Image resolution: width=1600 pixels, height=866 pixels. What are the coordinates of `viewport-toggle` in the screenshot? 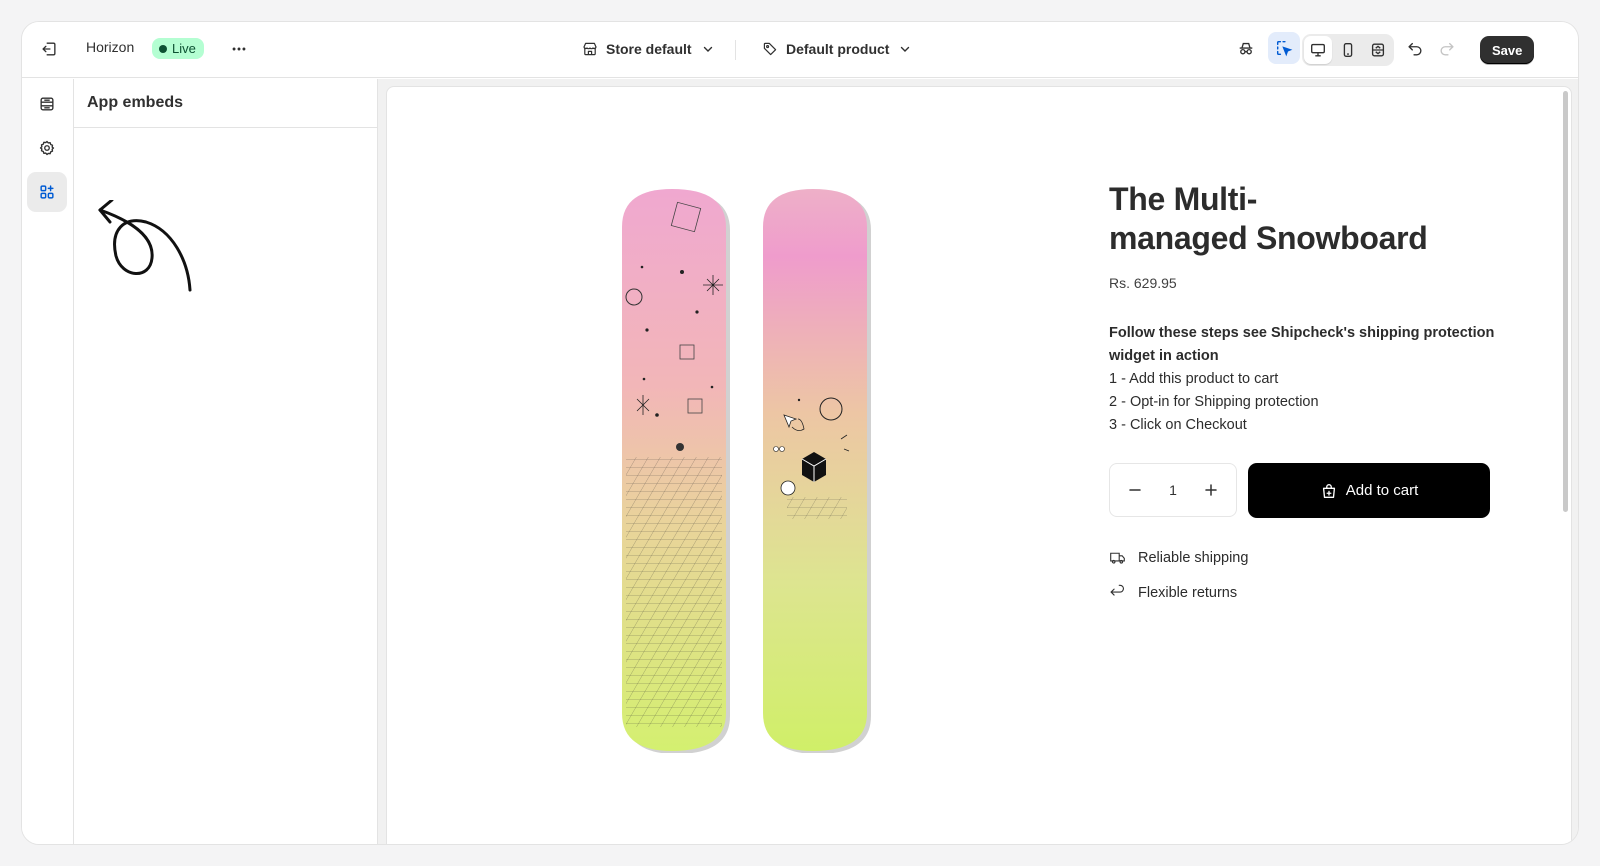 It's located at (1348, 50).